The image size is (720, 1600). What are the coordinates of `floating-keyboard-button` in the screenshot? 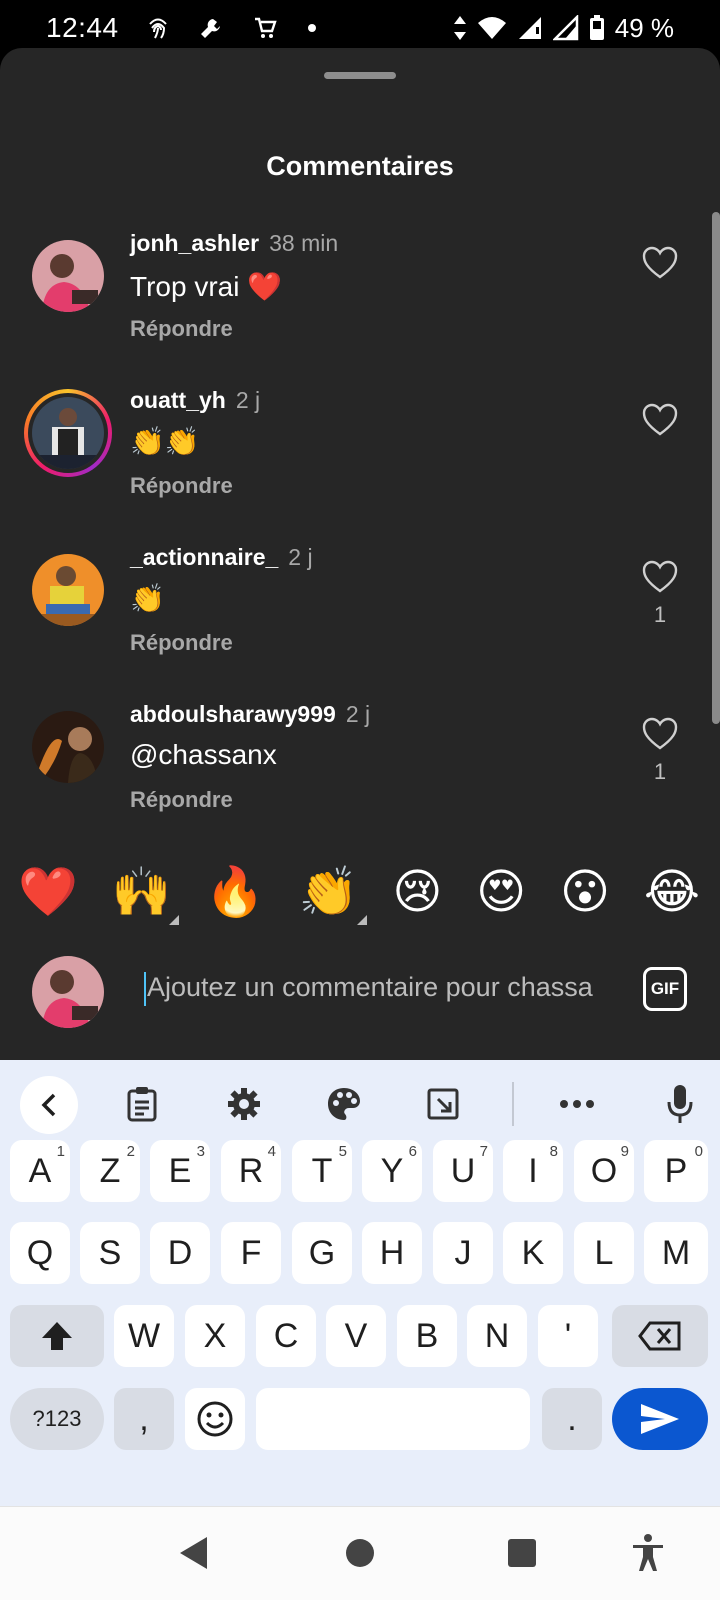 It's located at (444, 1104).